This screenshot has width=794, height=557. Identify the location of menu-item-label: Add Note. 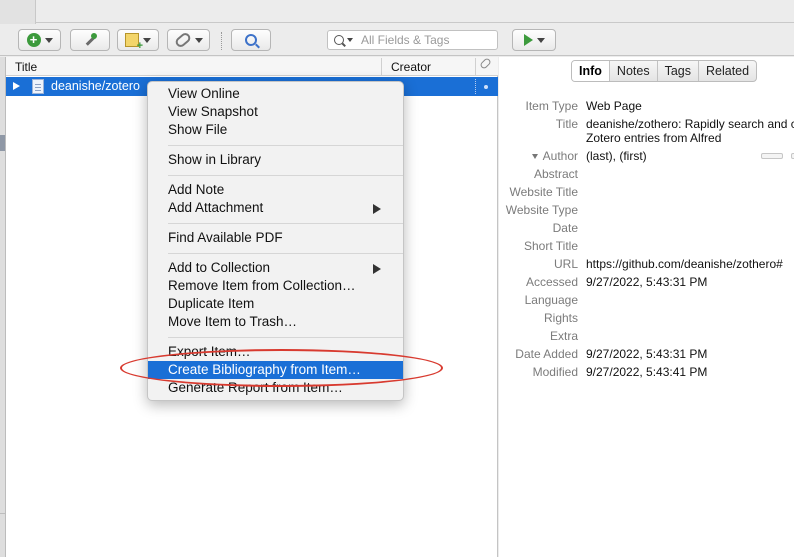
(196, 189).